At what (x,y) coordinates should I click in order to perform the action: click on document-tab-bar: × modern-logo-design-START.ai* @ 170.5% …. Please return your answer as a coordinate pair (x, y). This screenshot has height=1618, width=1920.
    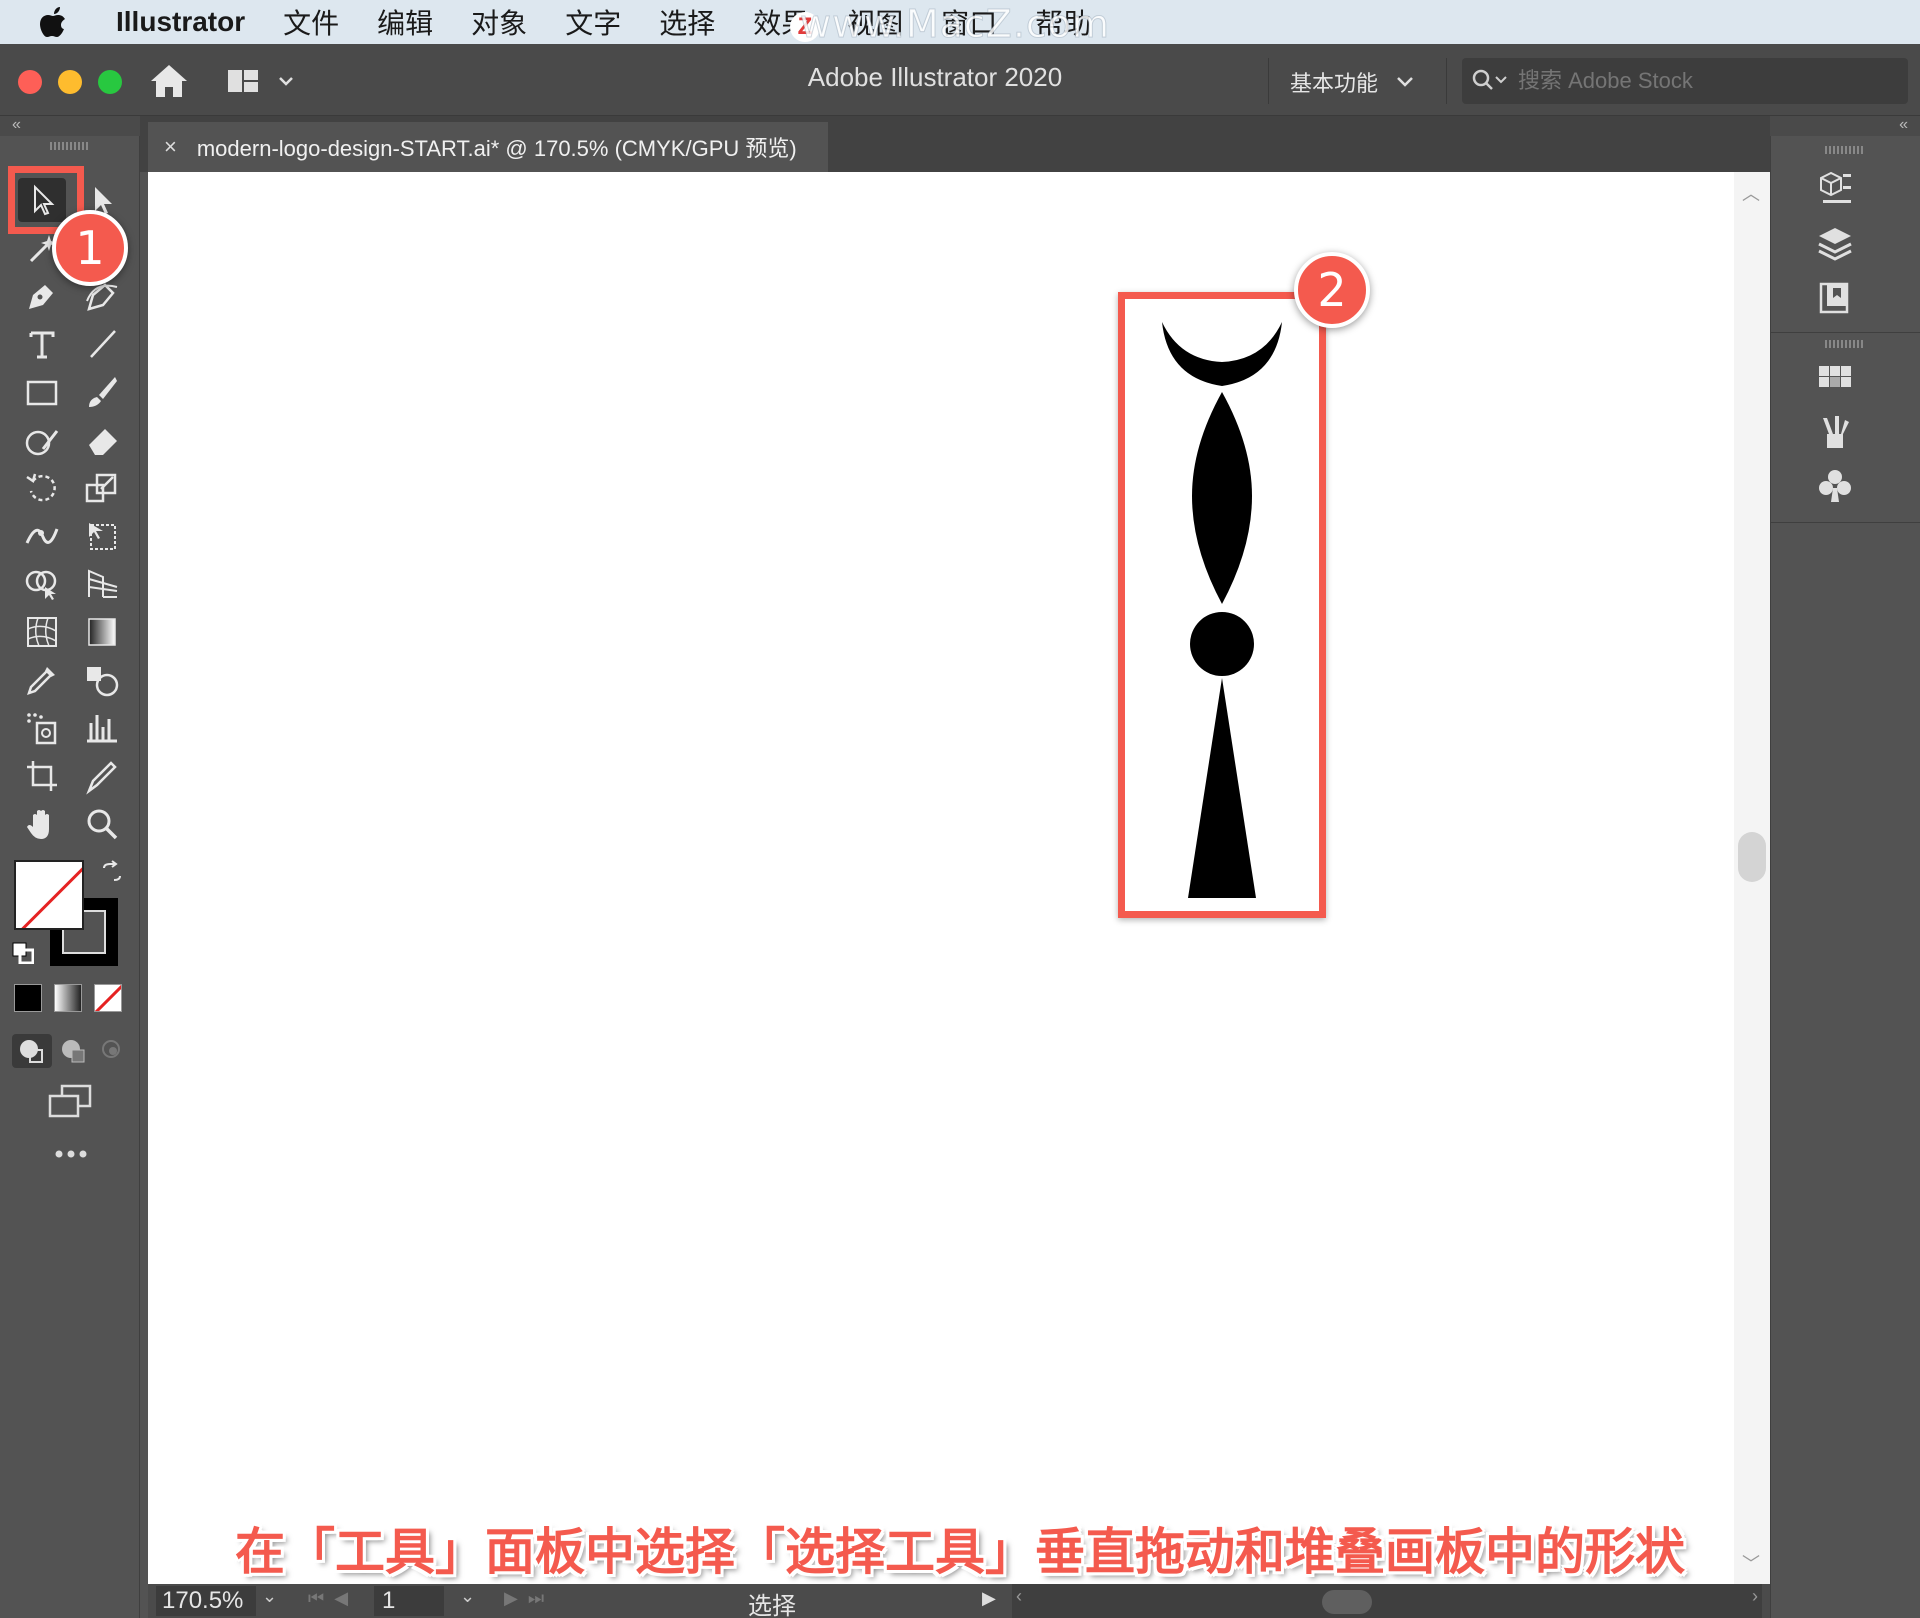
    Looking at the image, I should click on (955, 144).